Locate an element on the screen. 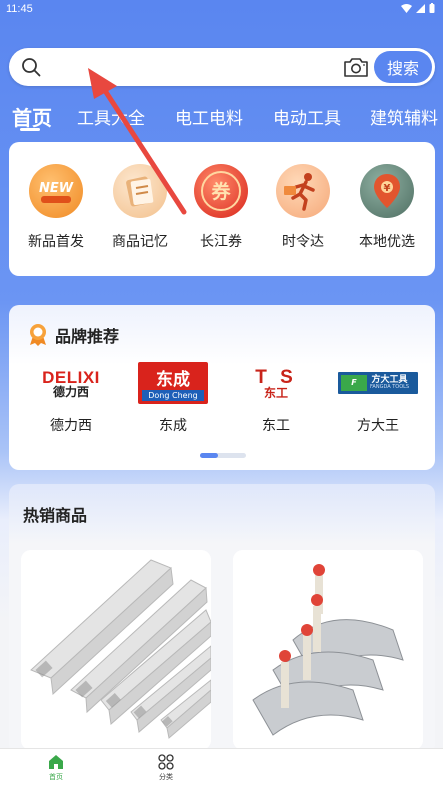 The width and height of the screenshot is (443, 788). brand-name: 德力西 is located at coordinates (71, 426).